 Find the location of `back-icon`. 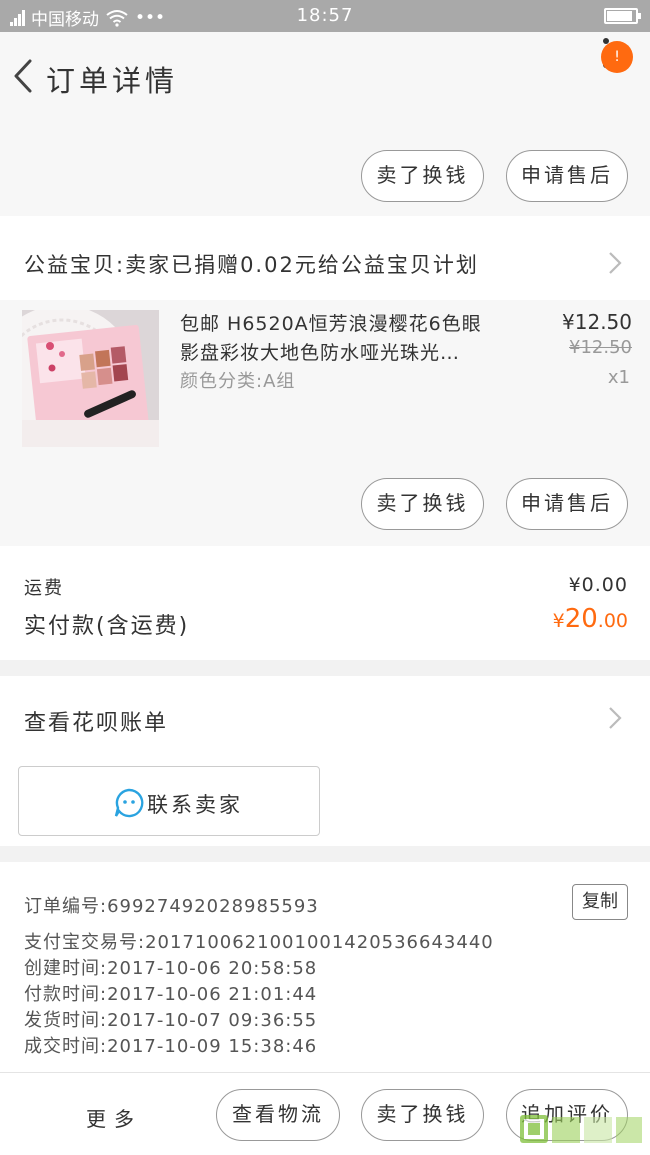

back-icon is located at coordinates (23, 76).